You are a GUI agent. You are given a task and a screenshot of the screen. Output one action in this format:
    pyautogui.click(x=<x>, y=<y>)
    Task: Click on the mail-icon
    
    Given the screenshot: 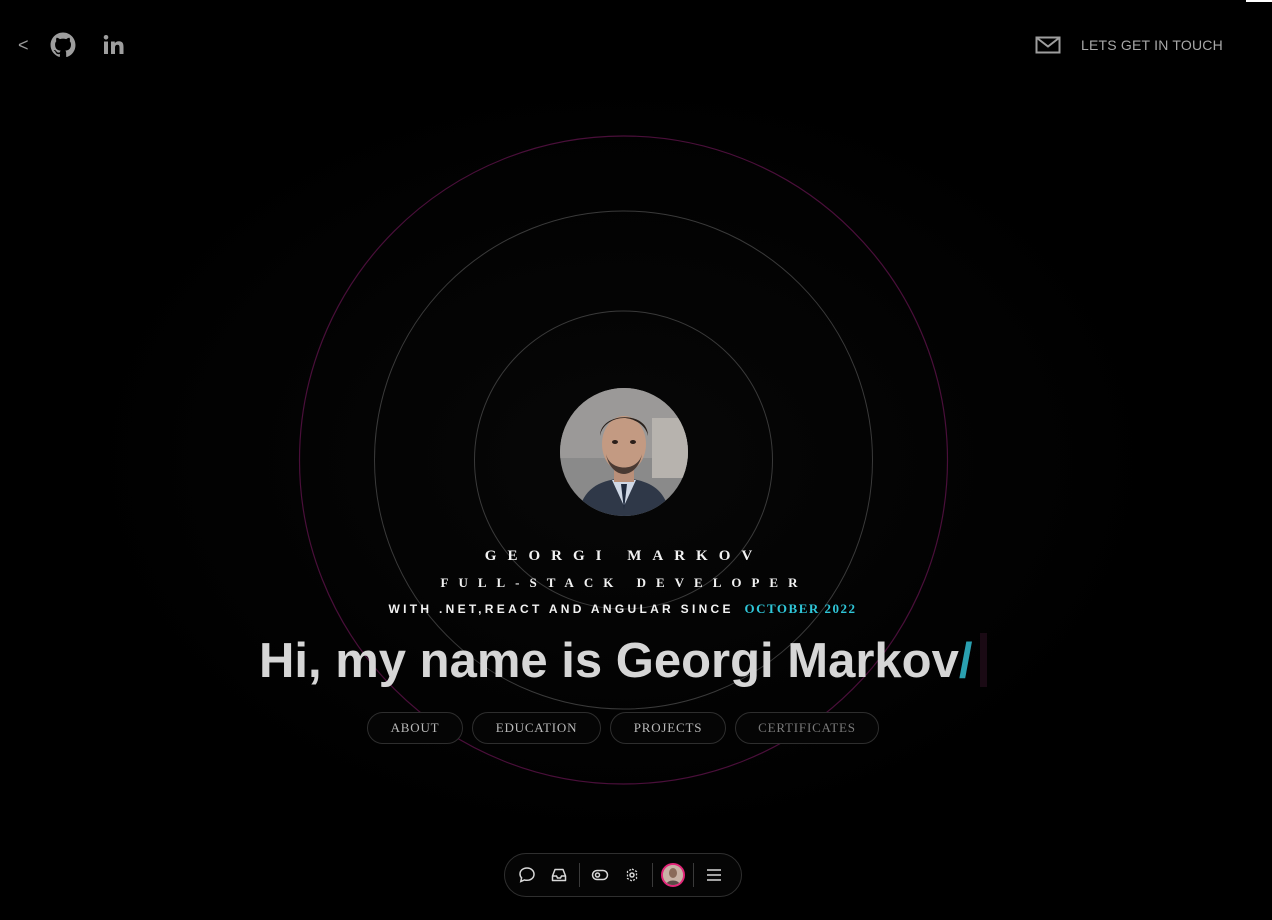 What is the action you would take?
    pyautogui.click(x=1048, y=45)
    